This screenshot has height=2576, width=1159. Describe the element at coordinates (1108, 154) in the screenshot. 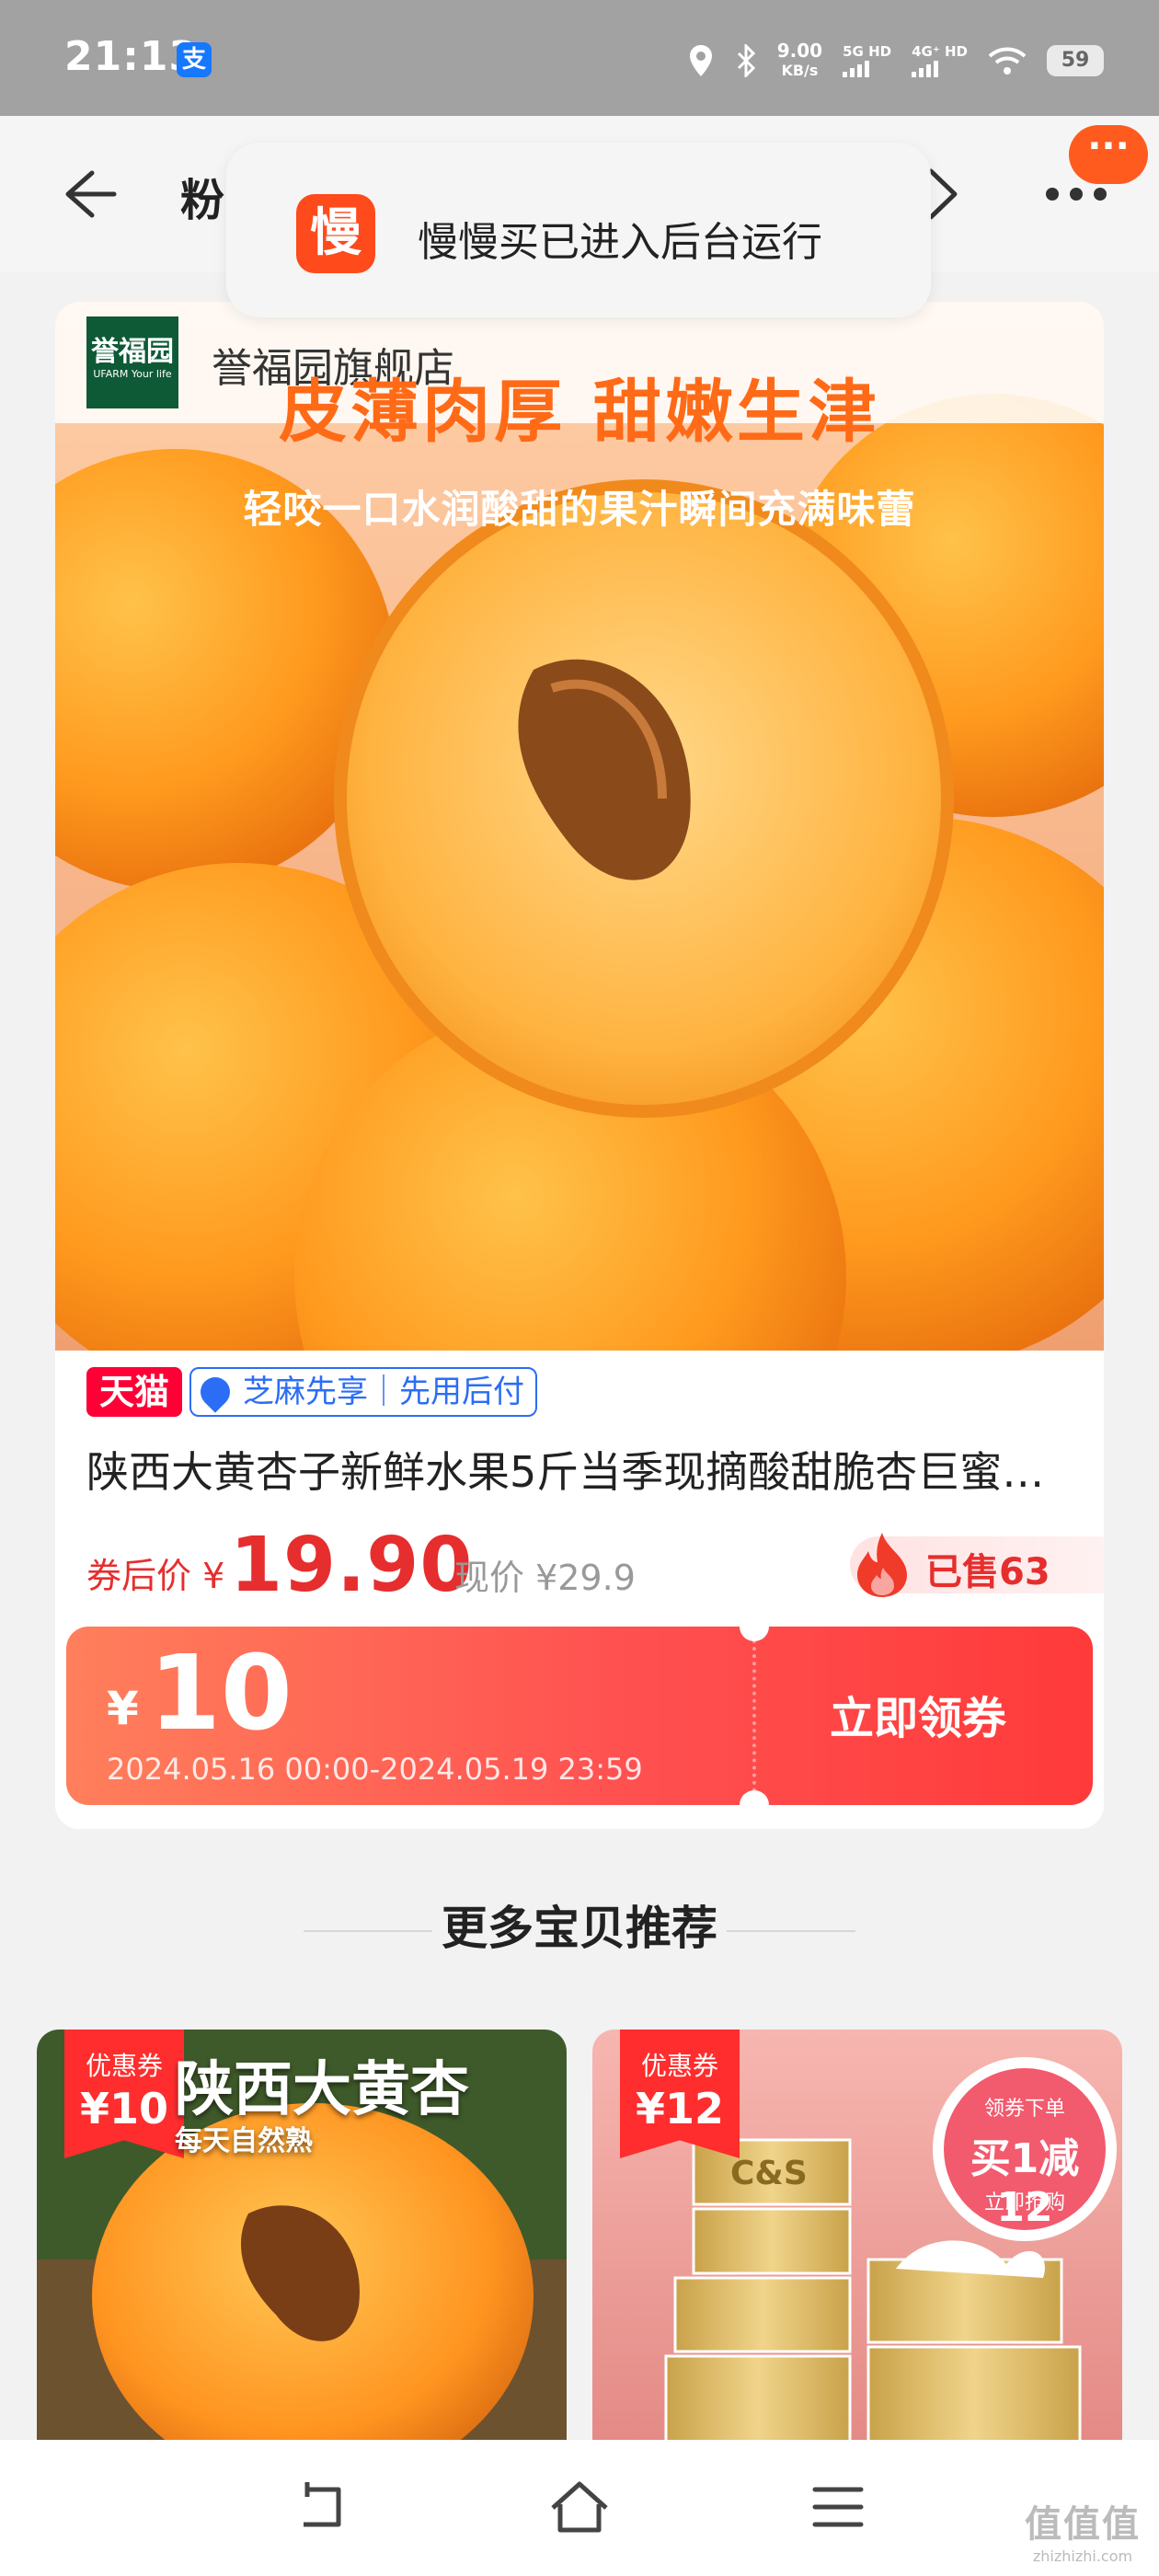

I see `message-bubble-button: ···` at that location.